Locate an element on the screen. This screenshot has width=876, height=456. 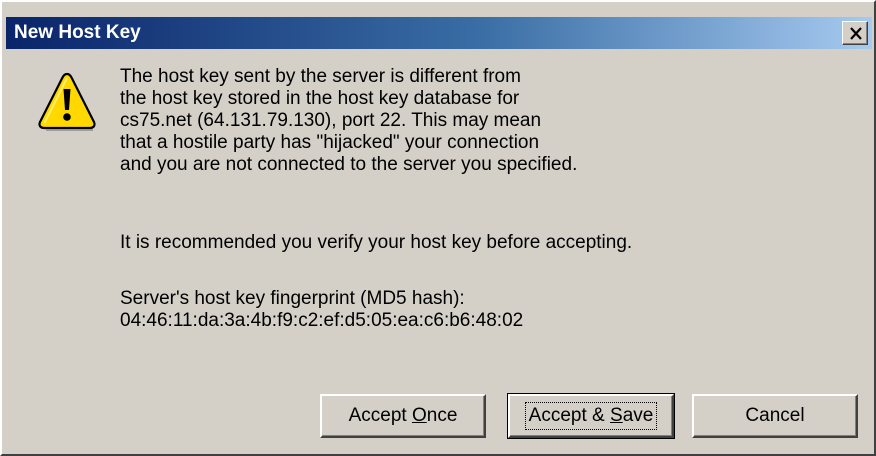
cancel-button: Cancel is located at coordinates (775, 416).